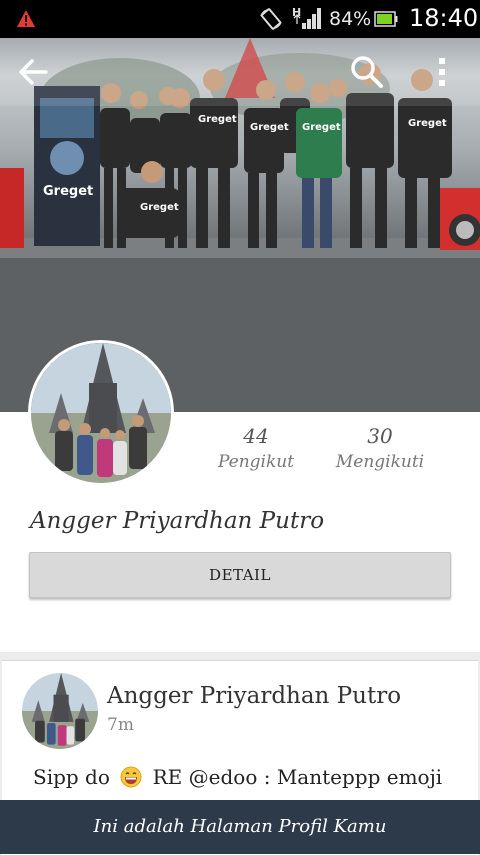 The height and width of the screenshot is (855, 480). What do you see at coordinates (442, 72) in the screenshot?
I see `overflow-menu-icon` at bounding box center [442, 72].